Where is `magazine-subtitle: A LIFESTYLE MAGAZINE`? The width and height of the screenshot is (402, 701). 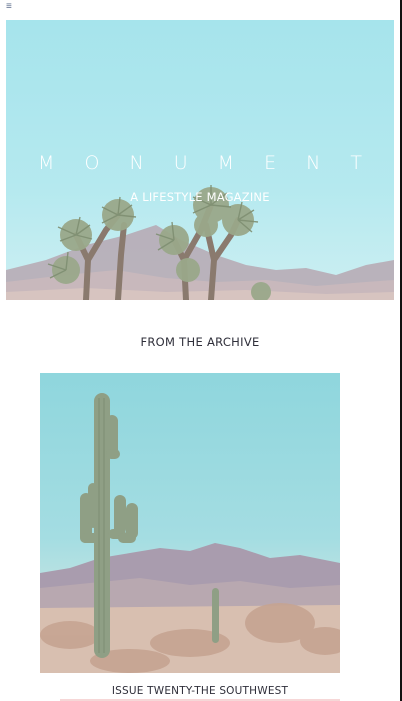 magazine-subtitle: A LIFESTYLE MAGAZINE is located at coordinates (200, 197).